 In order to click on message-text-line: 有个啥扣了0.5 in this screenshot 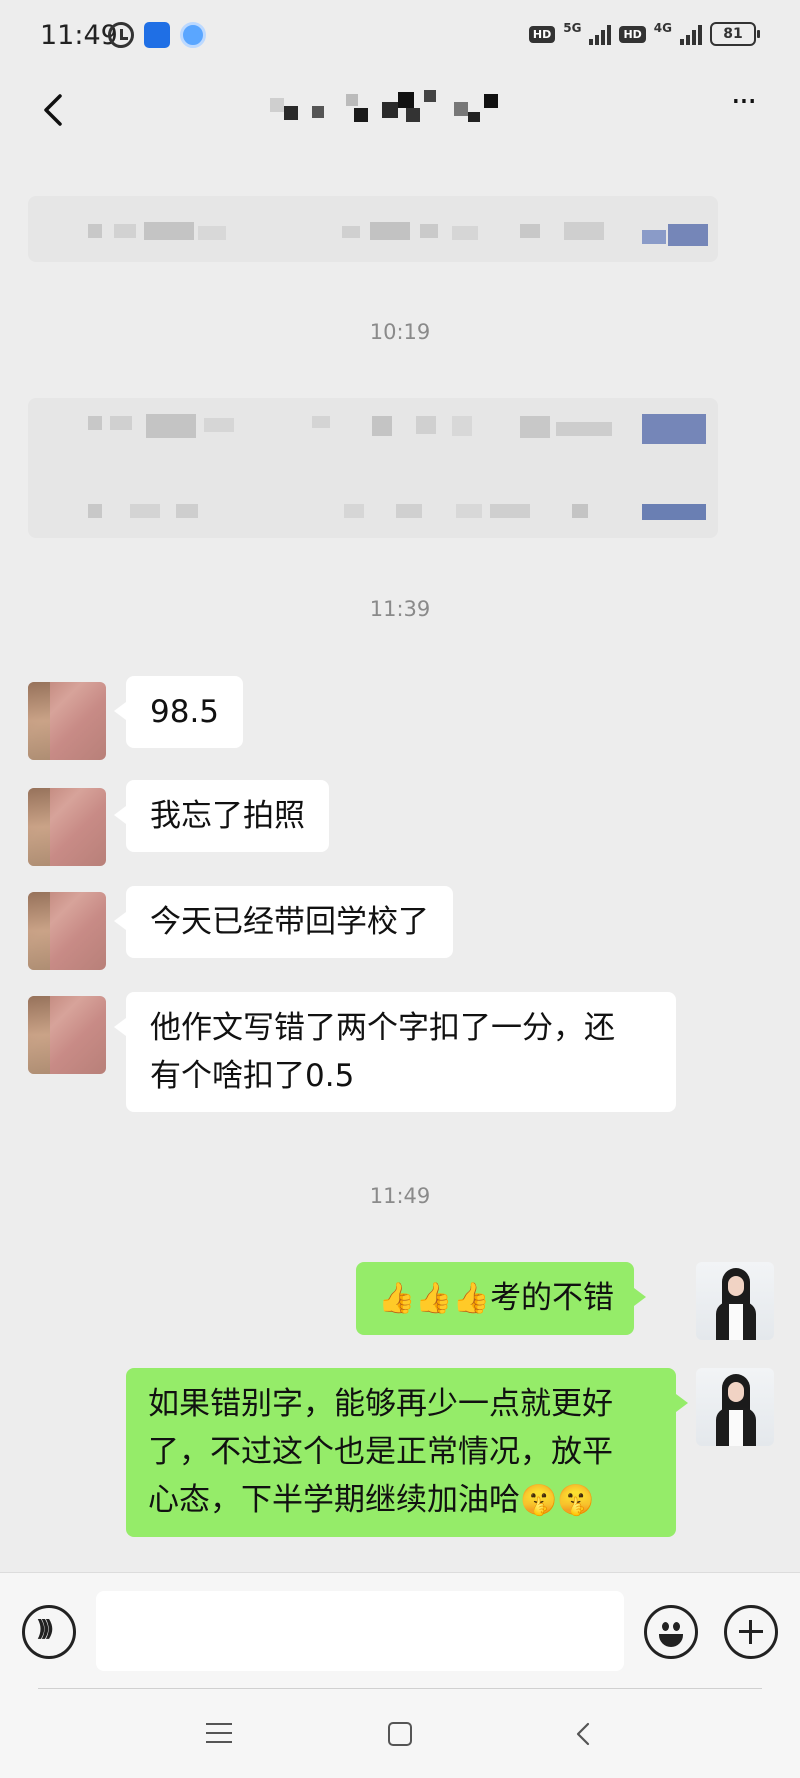, I will do `click(252, 1076)`.